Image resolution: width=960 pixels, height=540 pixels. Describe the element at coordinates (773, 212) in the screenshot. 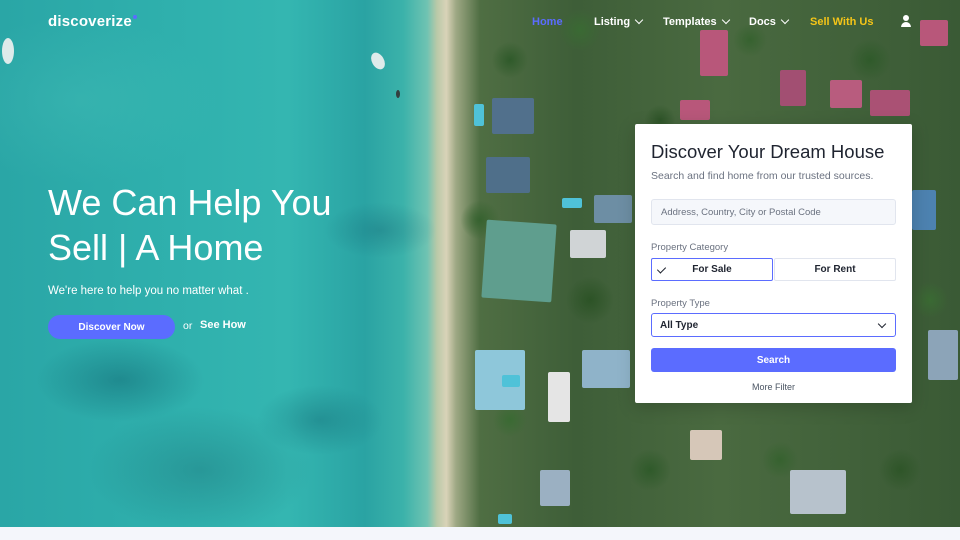

I see `address-input` at that location.